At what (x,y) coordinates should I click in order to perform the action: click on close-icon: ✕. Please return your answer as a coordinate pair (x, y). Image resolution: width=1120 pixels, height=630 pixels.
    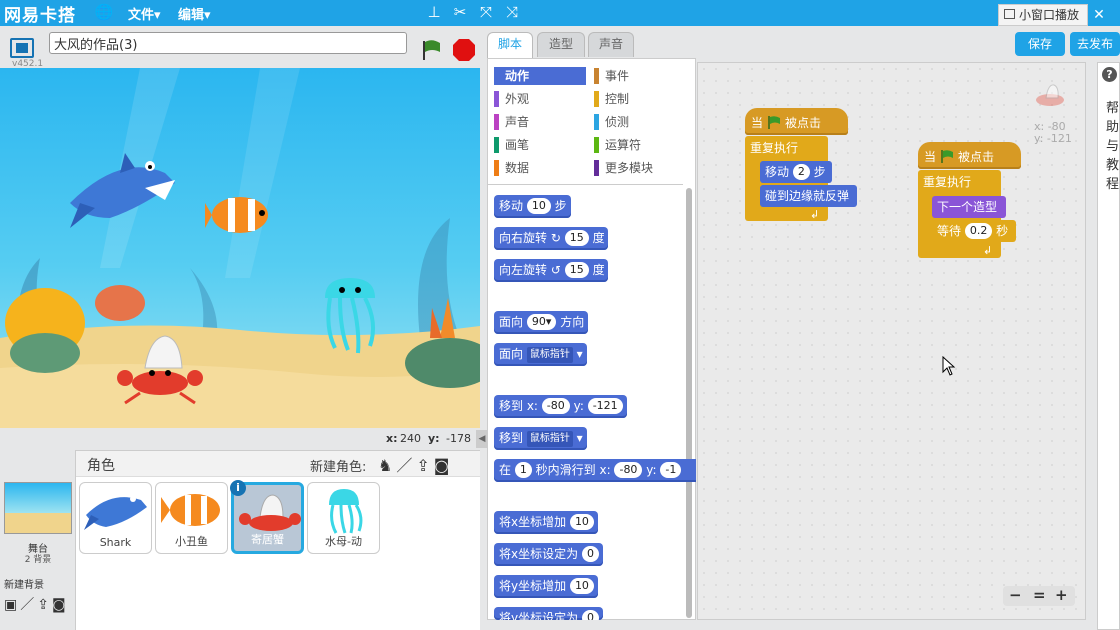
    Looking at the image, I should click on (1099, 15).